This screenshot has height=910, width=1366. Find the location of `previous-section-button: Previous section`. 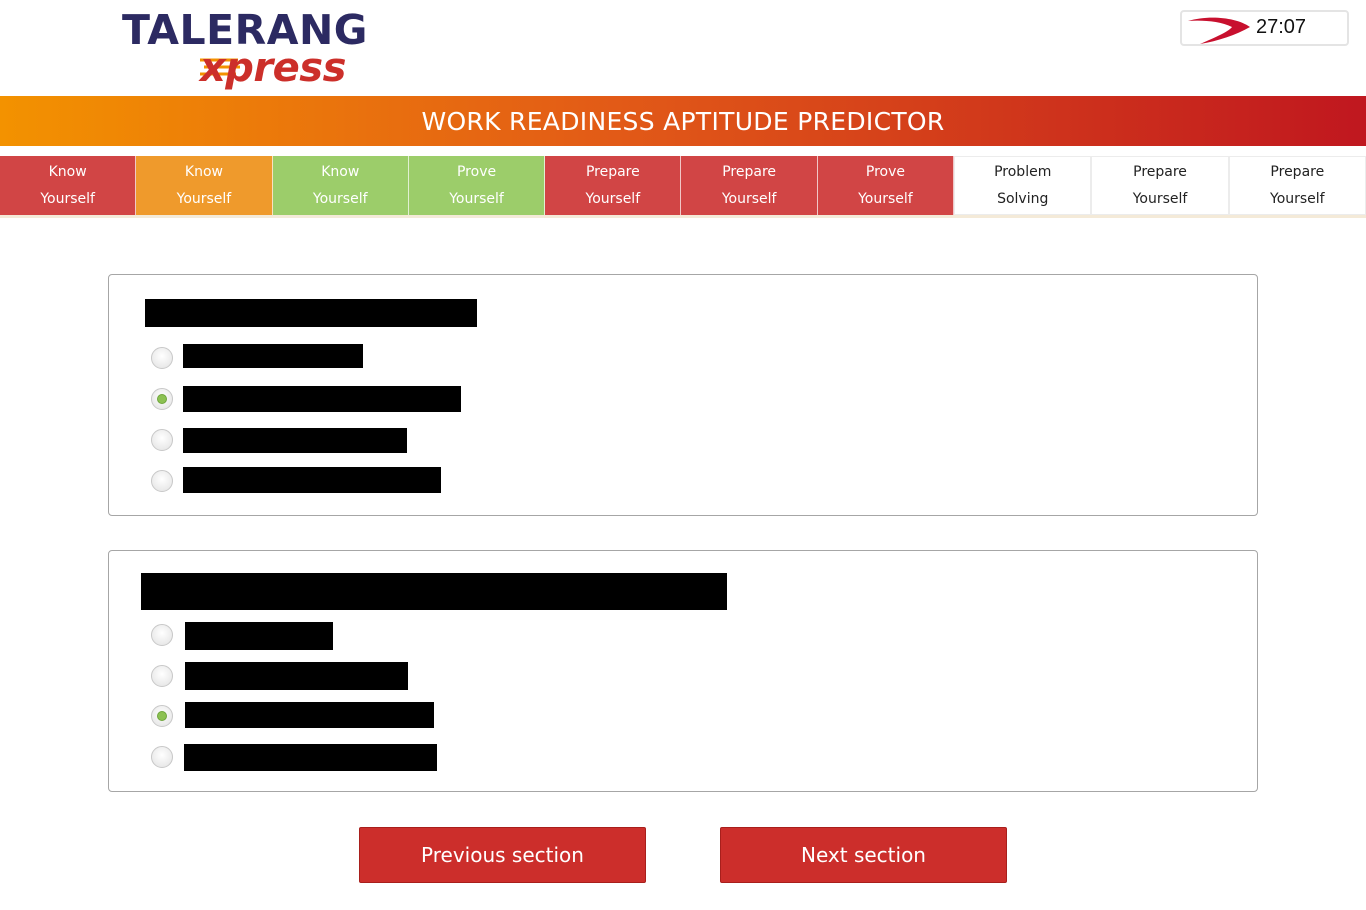

previous-section-button: Previous section is located at coordinates (502, 855).